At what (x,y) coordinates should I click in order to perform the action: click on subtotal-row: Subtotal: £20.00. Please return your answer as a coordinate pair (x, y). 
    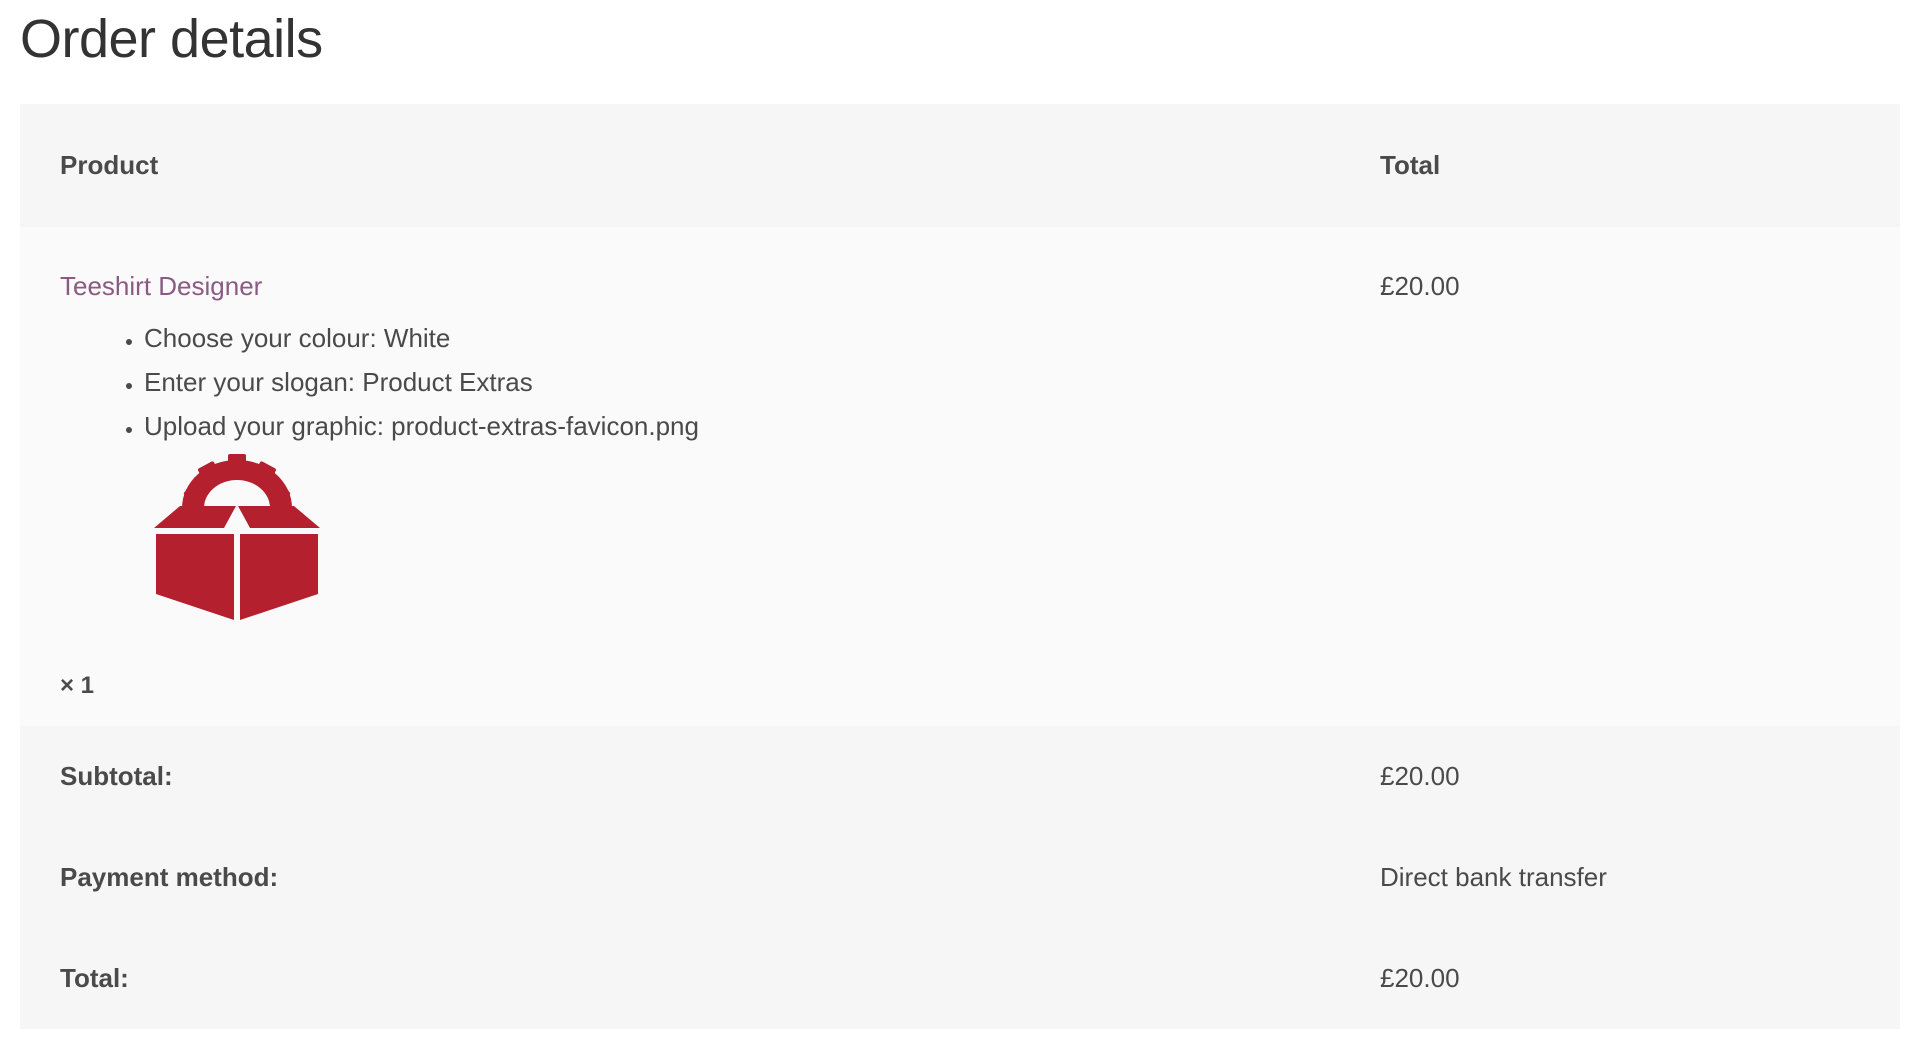
    Looking at the image, I should click on (960, 776).